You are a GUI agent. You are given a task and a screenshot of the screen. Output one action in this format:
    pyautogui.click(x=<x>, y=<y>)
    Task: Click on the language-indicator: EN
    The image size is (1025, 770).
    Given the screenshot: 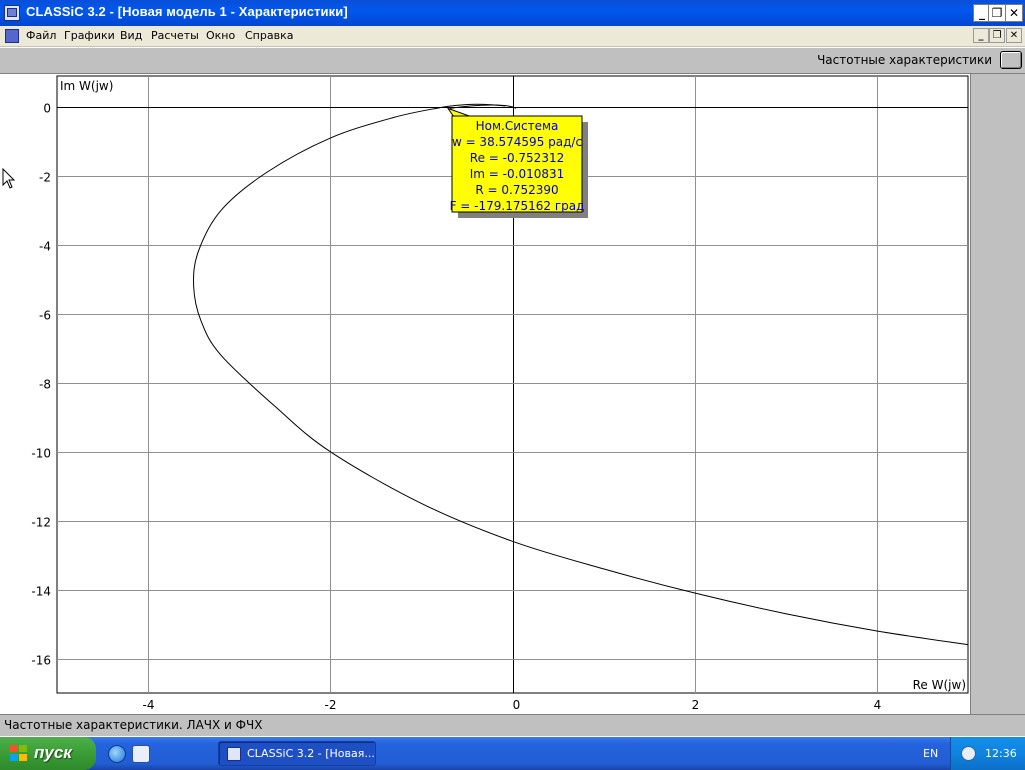 What is the action you would take?
    pyautogui.click(x=930, y=753)
    